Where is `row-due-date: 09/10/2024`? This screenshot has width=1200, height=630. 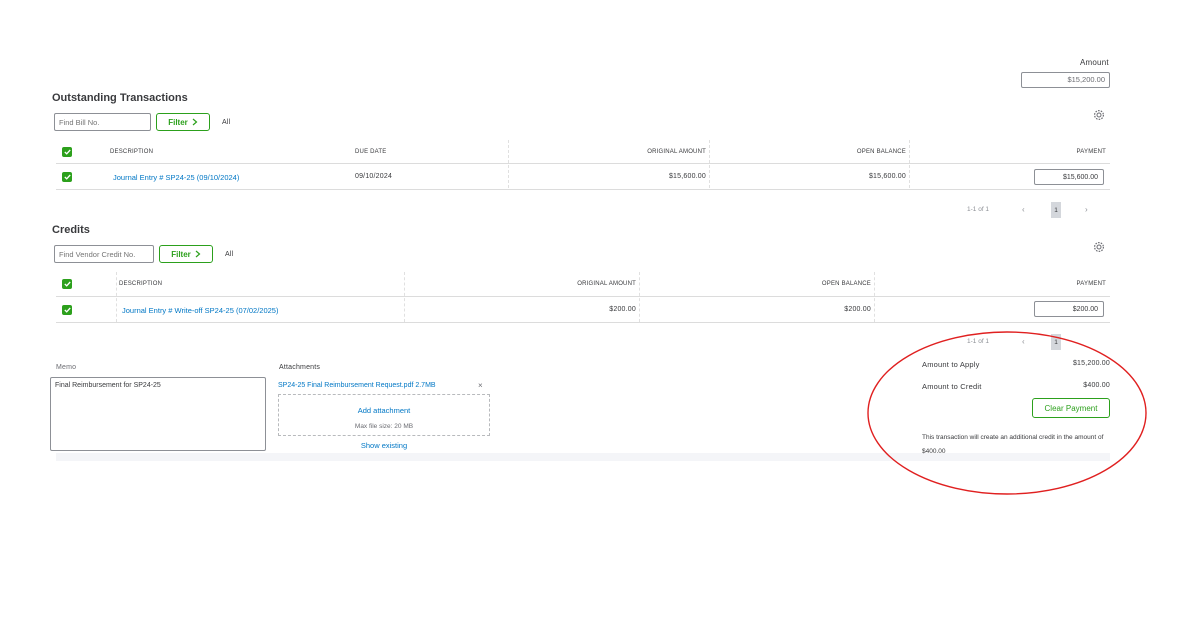 row-due-date: 09/10/2024 is located at coordinates (374, 176).